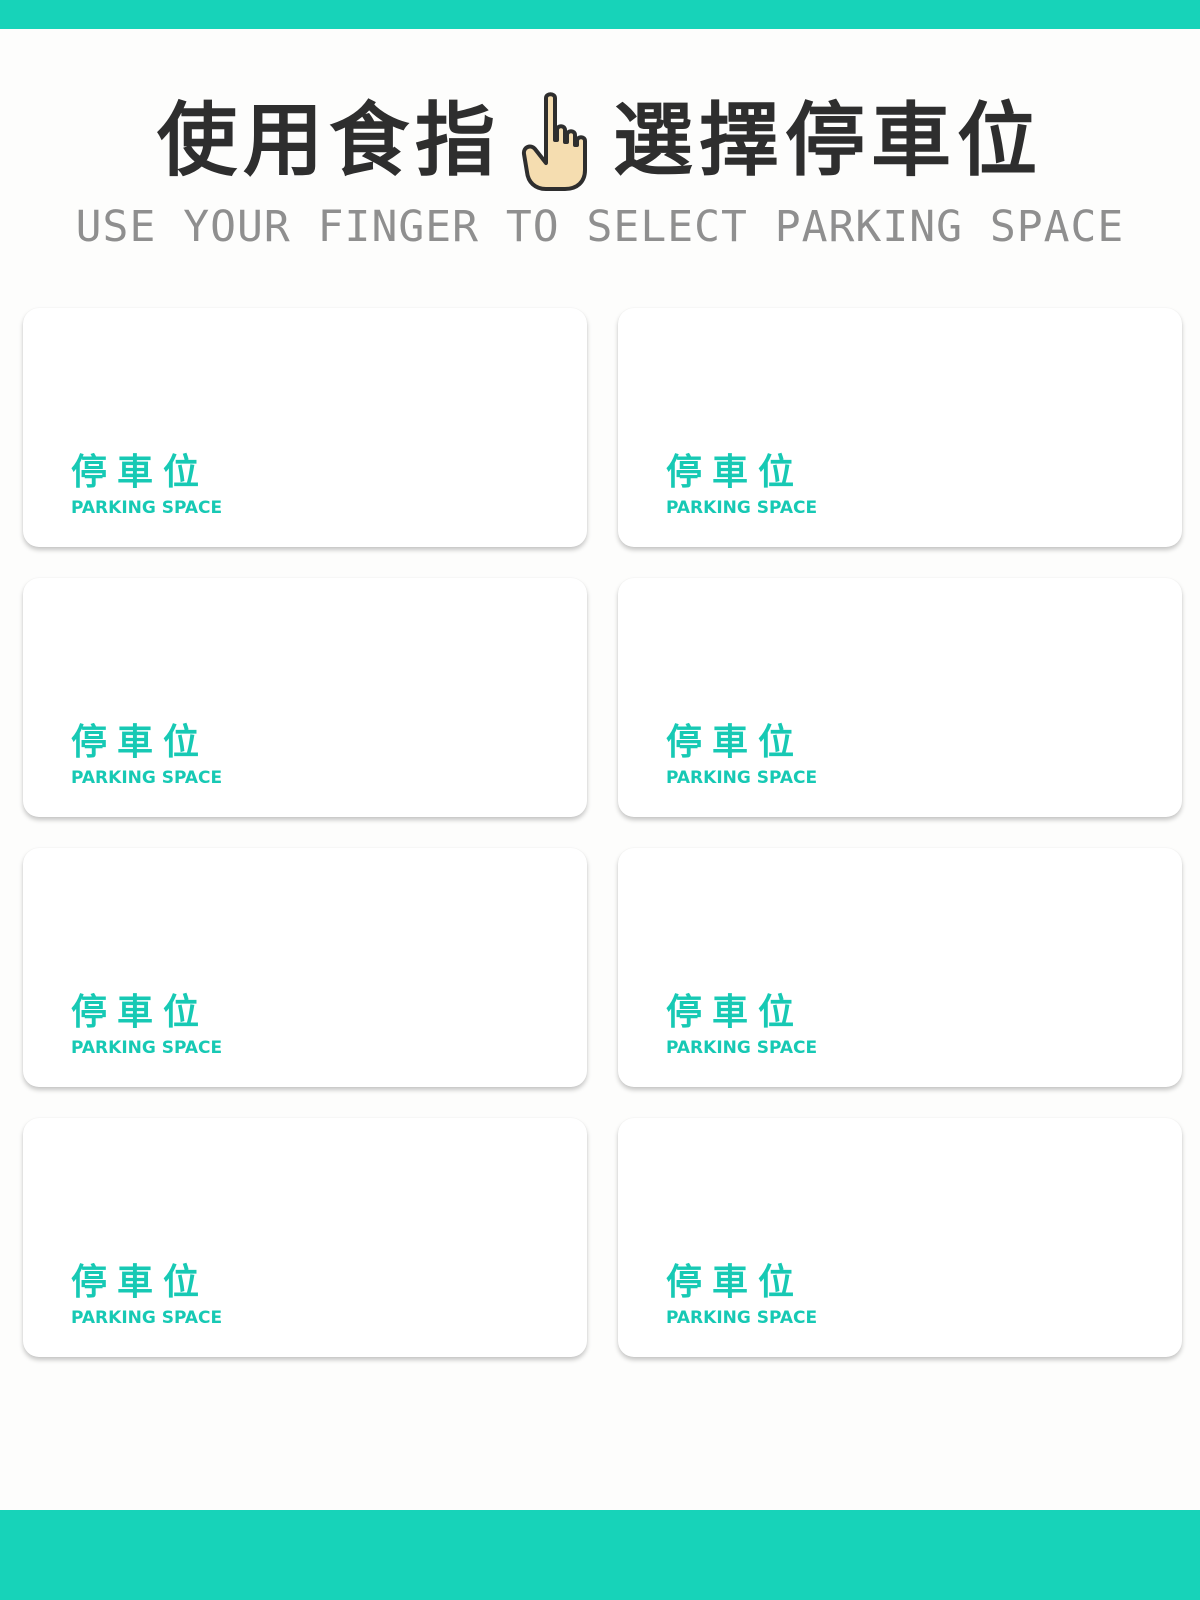 The width and height of the screenshot is (1200, 1600). What do you see at coordinates (600, 141) in the screenshot?
I see `page-title: 使用食指 選擇停車位` at bounding box center [600, 141].